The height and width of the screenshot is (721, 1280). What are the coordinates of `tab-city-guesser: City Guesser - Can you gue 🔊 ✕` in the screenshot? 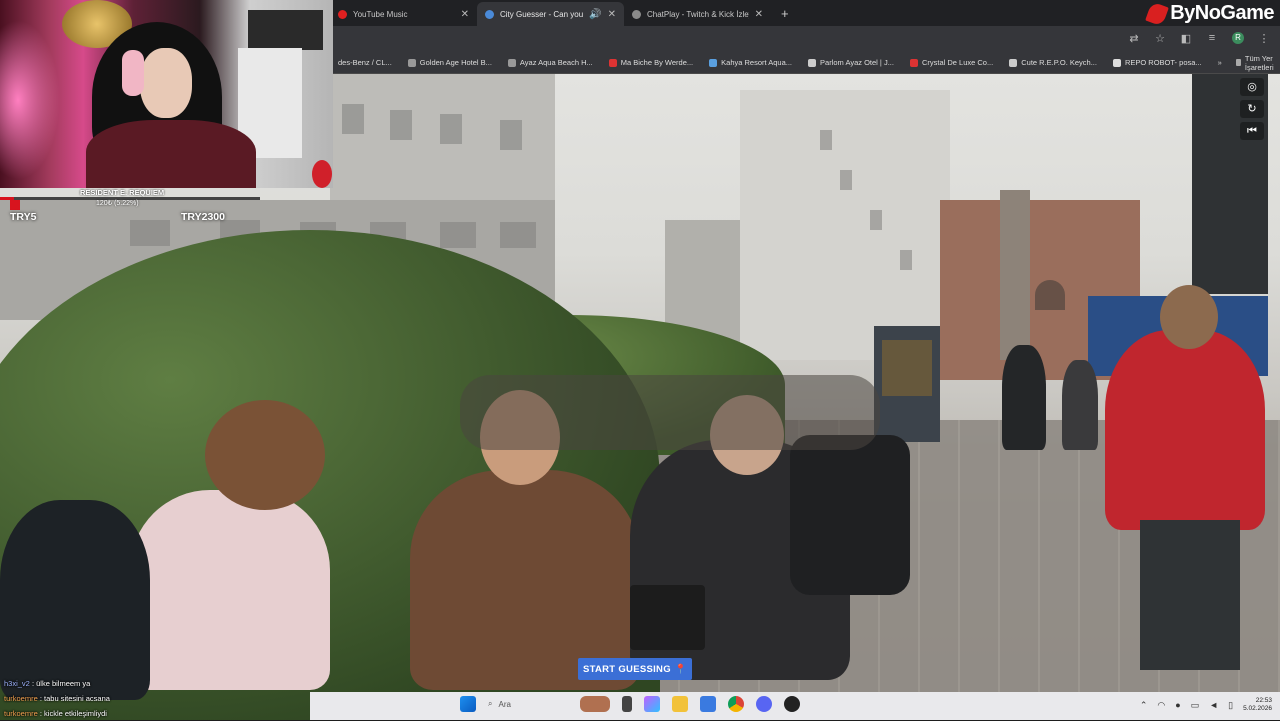 It's located at (550, 14).